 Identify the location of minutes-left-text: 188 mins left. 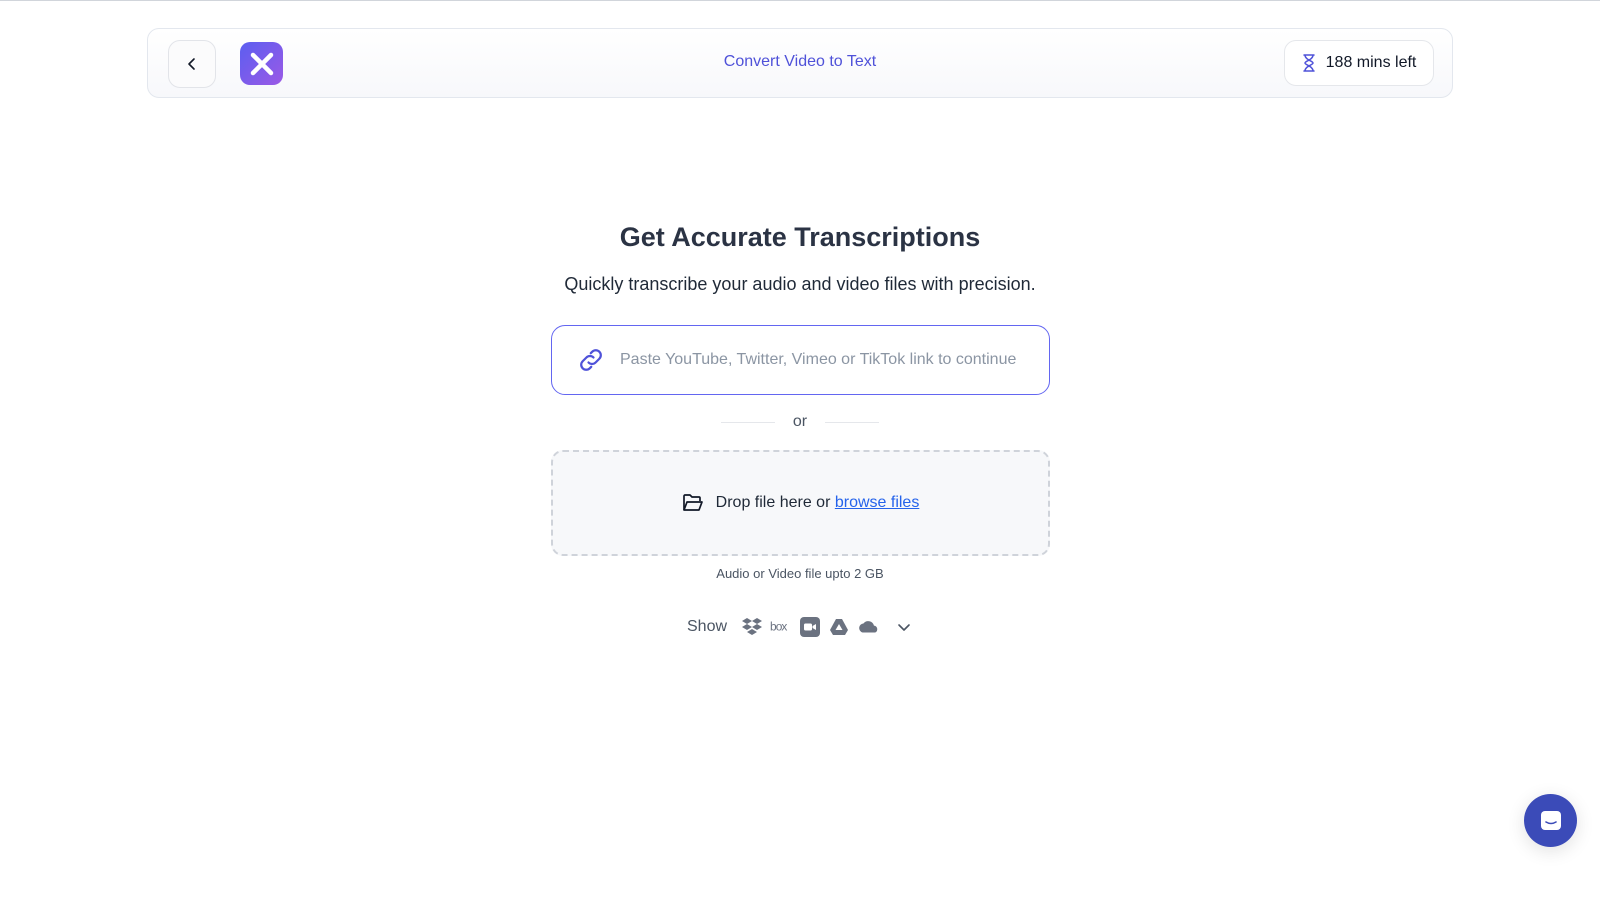
(1371, 62).